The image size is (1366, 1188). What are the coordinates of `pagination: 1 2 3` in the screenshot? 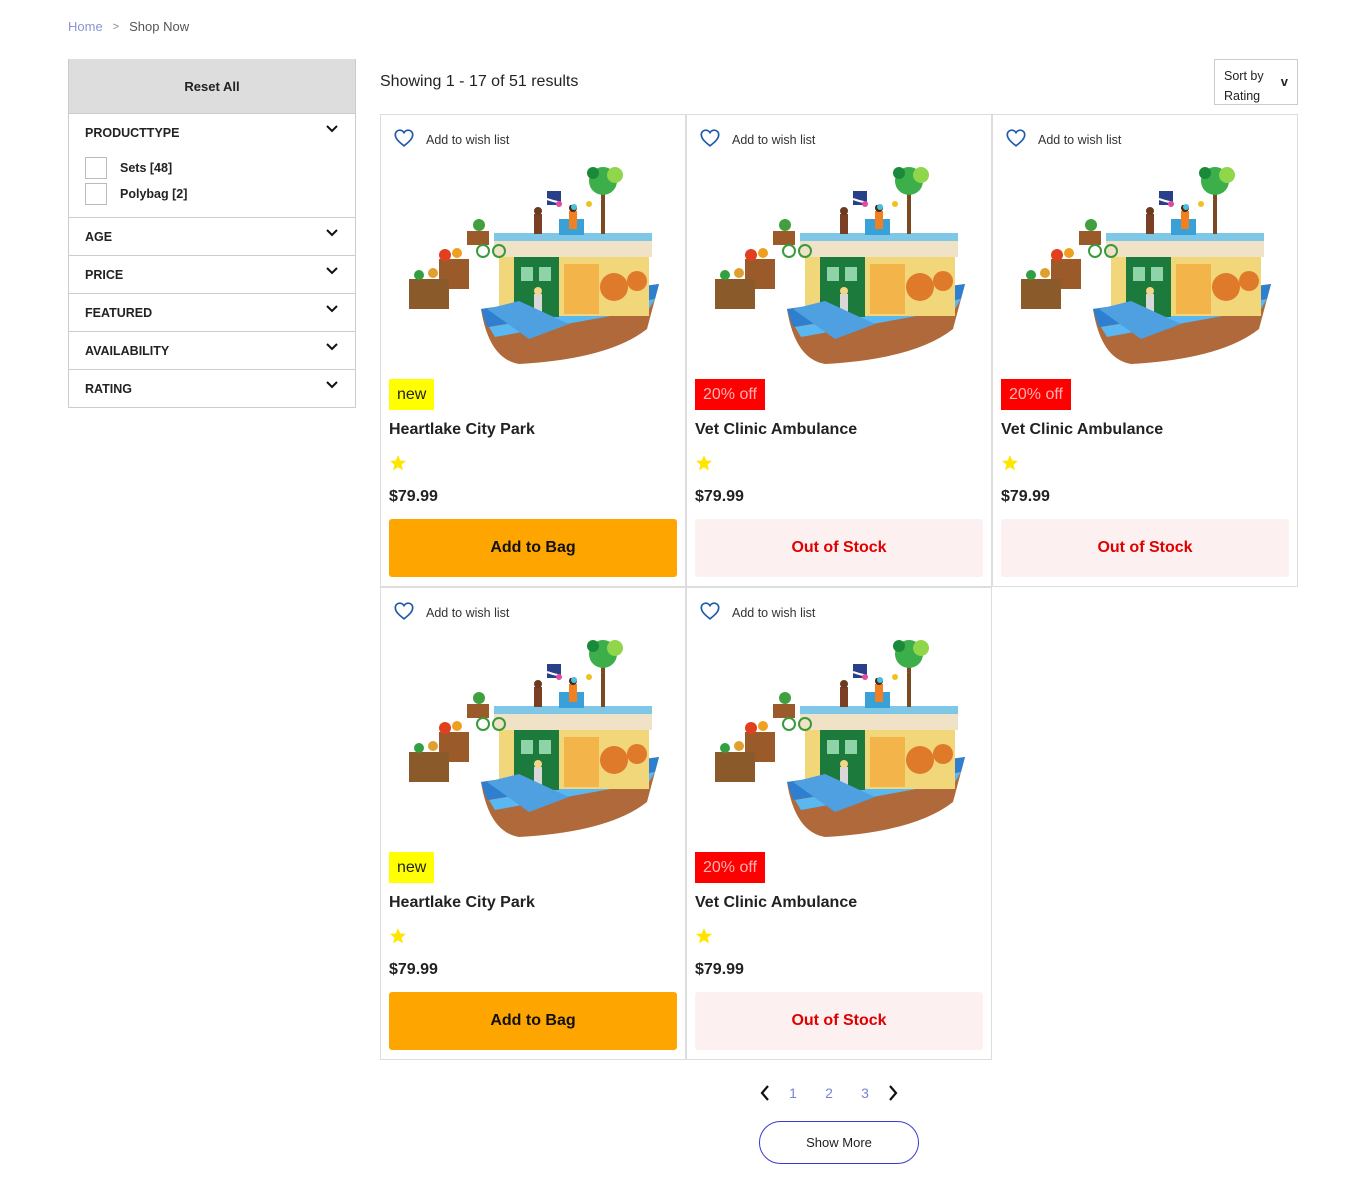 It's located at (829, 1093).